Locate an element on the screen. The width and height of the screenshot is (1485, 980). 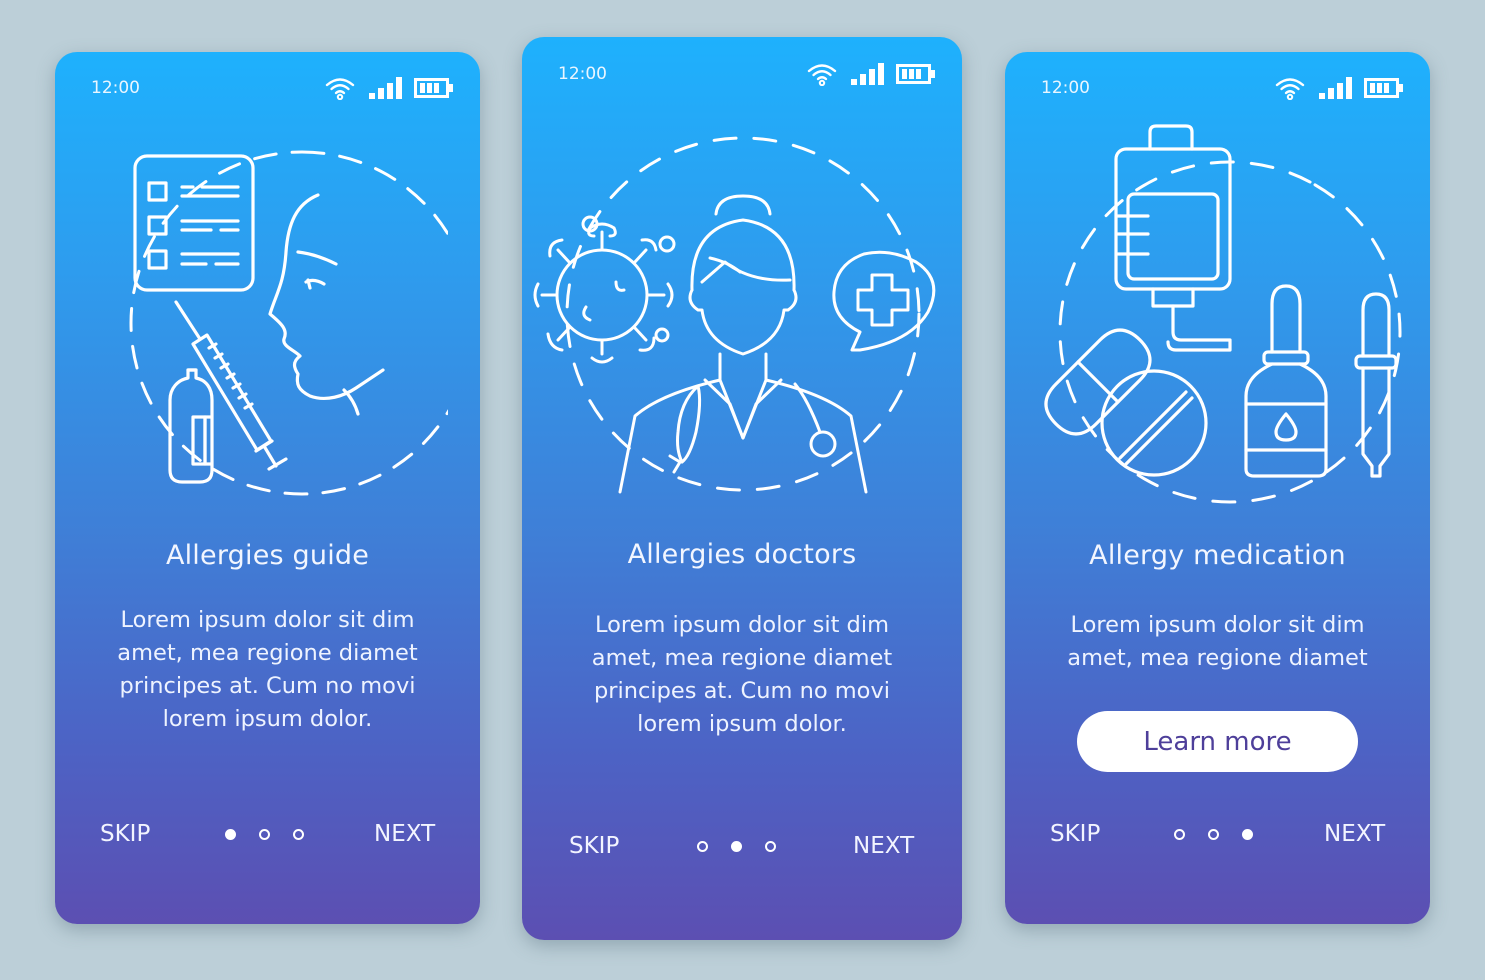
illustration-doctor is located at coordinates (742, 317).